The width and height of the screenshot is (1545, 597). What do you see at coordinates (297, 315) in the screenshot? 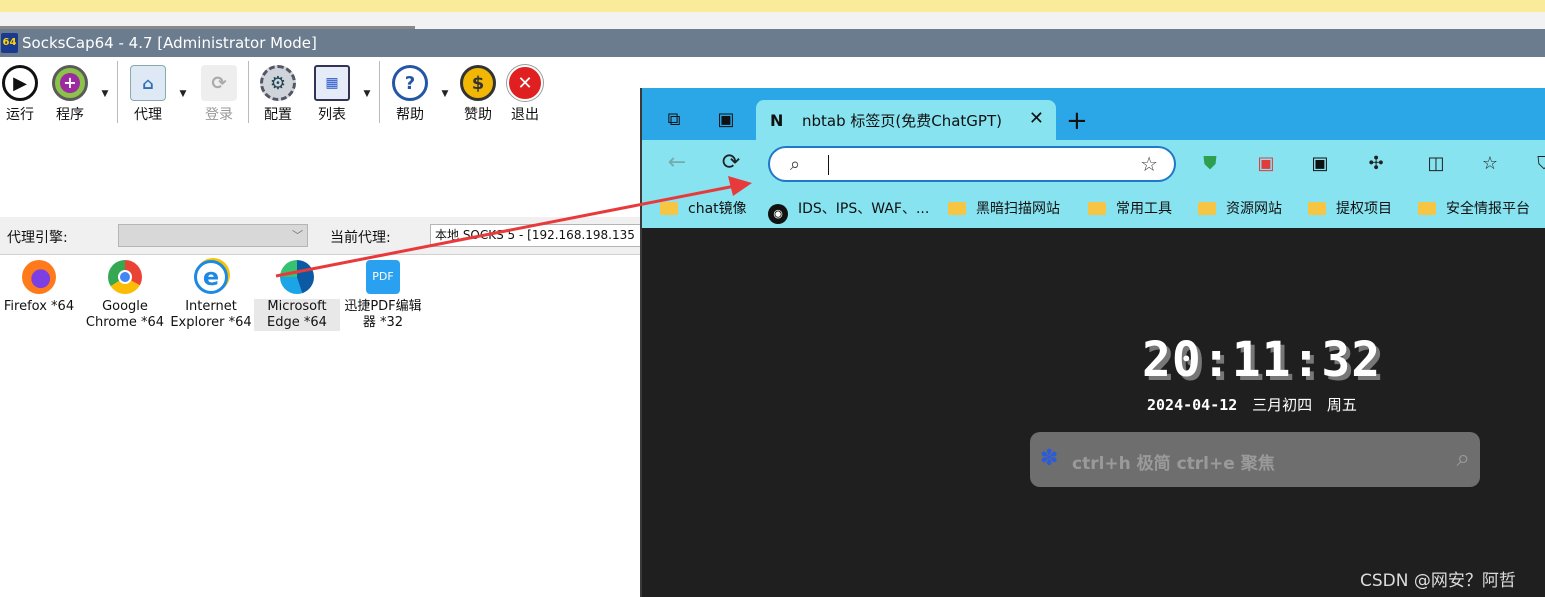
I see `app-label: Microsoft Edge *64` at bounding box center [297, 315].